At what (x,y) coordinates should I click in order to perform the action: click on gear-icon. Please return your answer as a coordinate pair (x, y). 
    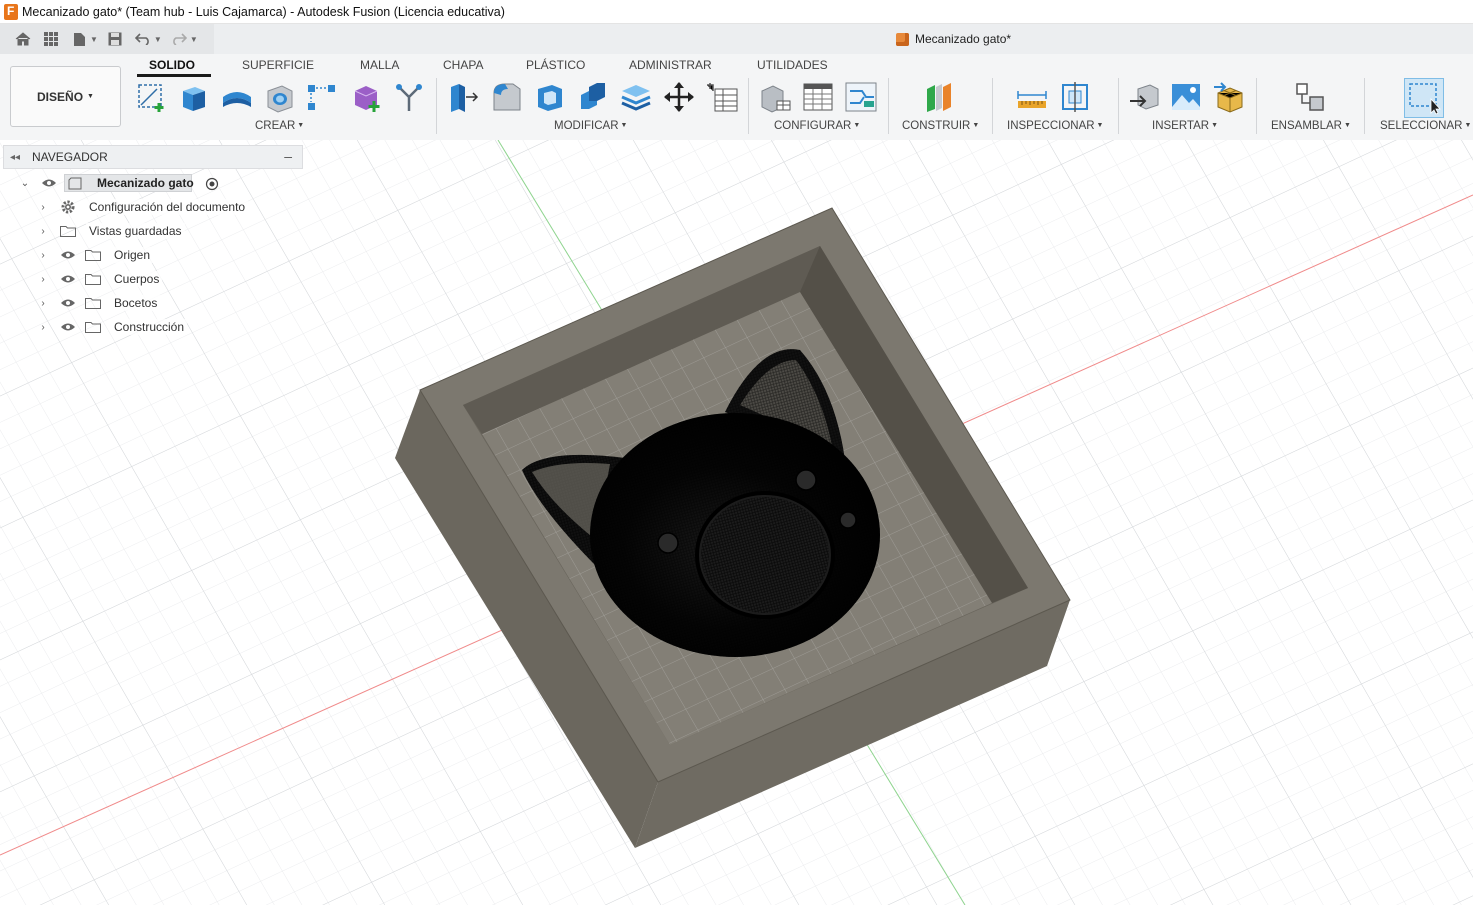
    Looking at the image, I should click on (68, 207).